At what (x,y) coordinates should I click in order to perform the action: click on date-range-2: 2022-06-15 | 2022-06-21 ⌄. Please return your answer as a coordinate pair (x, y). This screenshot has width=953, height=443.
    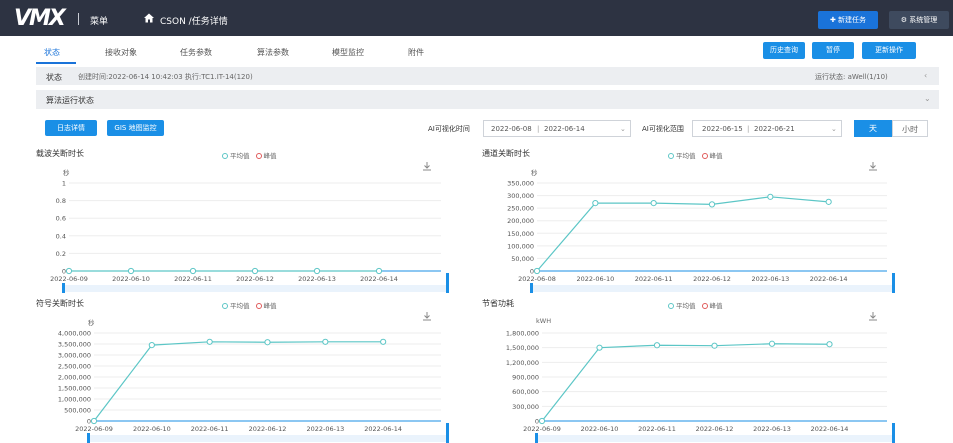
    Looking at the image, I should click on (767, 128).